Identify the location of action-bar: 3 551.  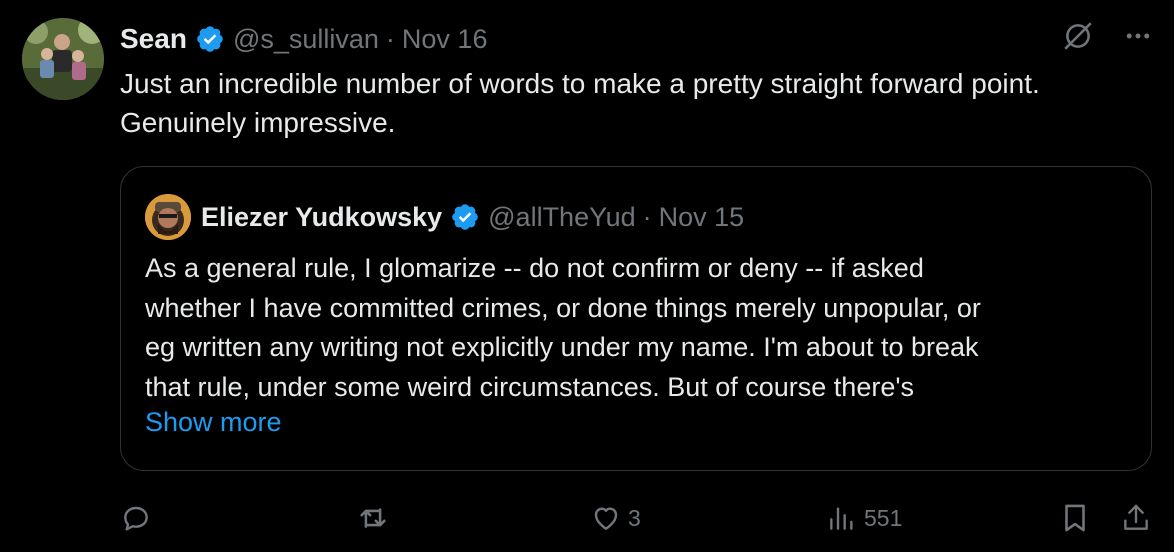
(587, 518).